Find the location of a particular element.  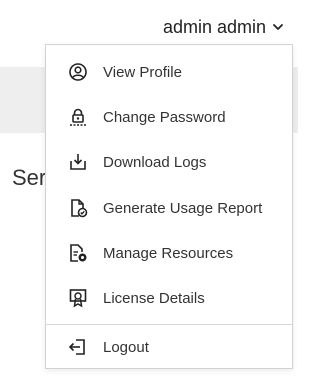

manage-file-gear-icon is located at coordinates (78, 253).